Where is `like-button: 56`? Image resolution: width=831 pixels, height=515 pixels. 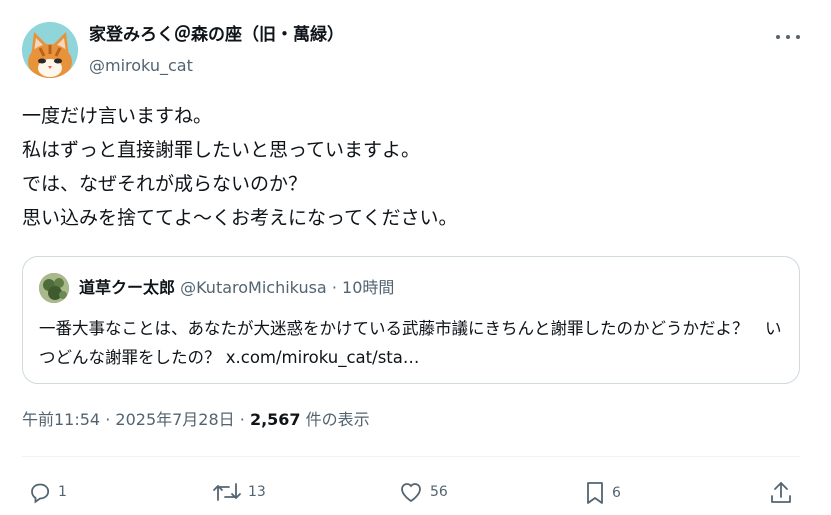
like-button: 56 is located at coordinates (423, 492).